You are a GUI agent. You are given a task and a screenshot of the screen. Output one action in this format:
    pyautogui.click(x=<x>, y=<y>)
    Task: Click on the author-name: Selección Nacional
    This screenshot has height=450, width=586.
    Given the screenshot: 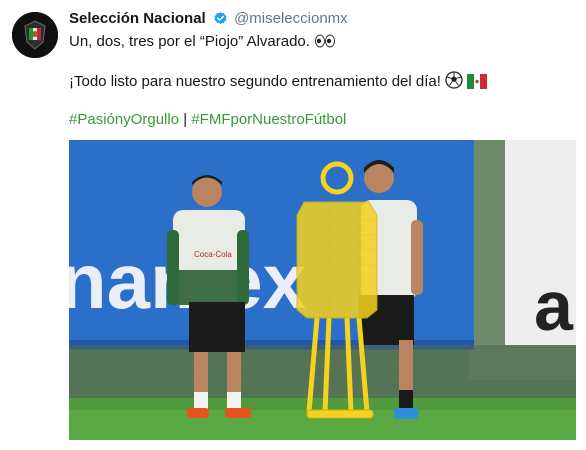 What is the action you would take?
    pyautogui.click(x=137, y=18)
    